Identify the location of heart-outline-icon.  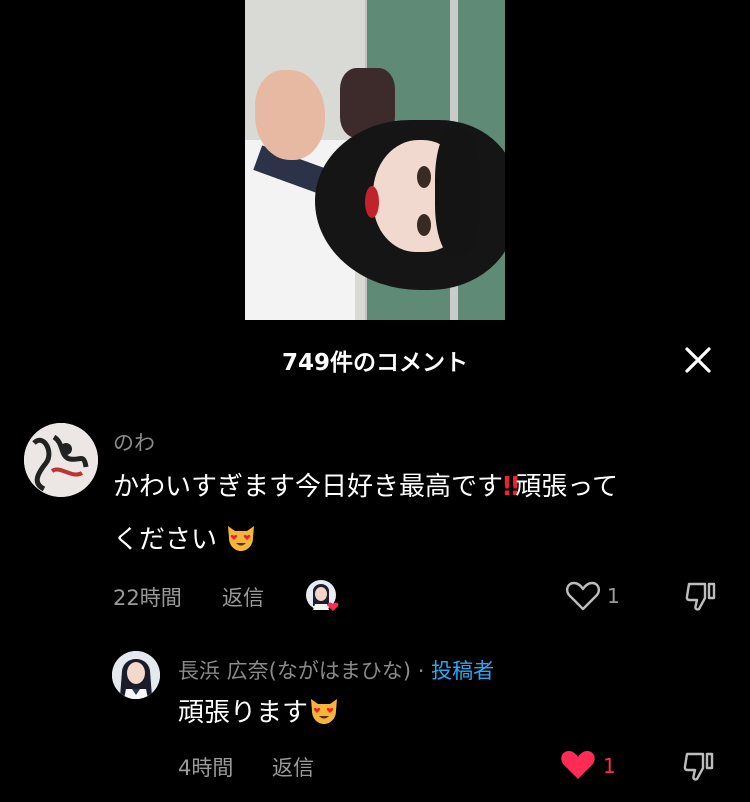
(583, 596).